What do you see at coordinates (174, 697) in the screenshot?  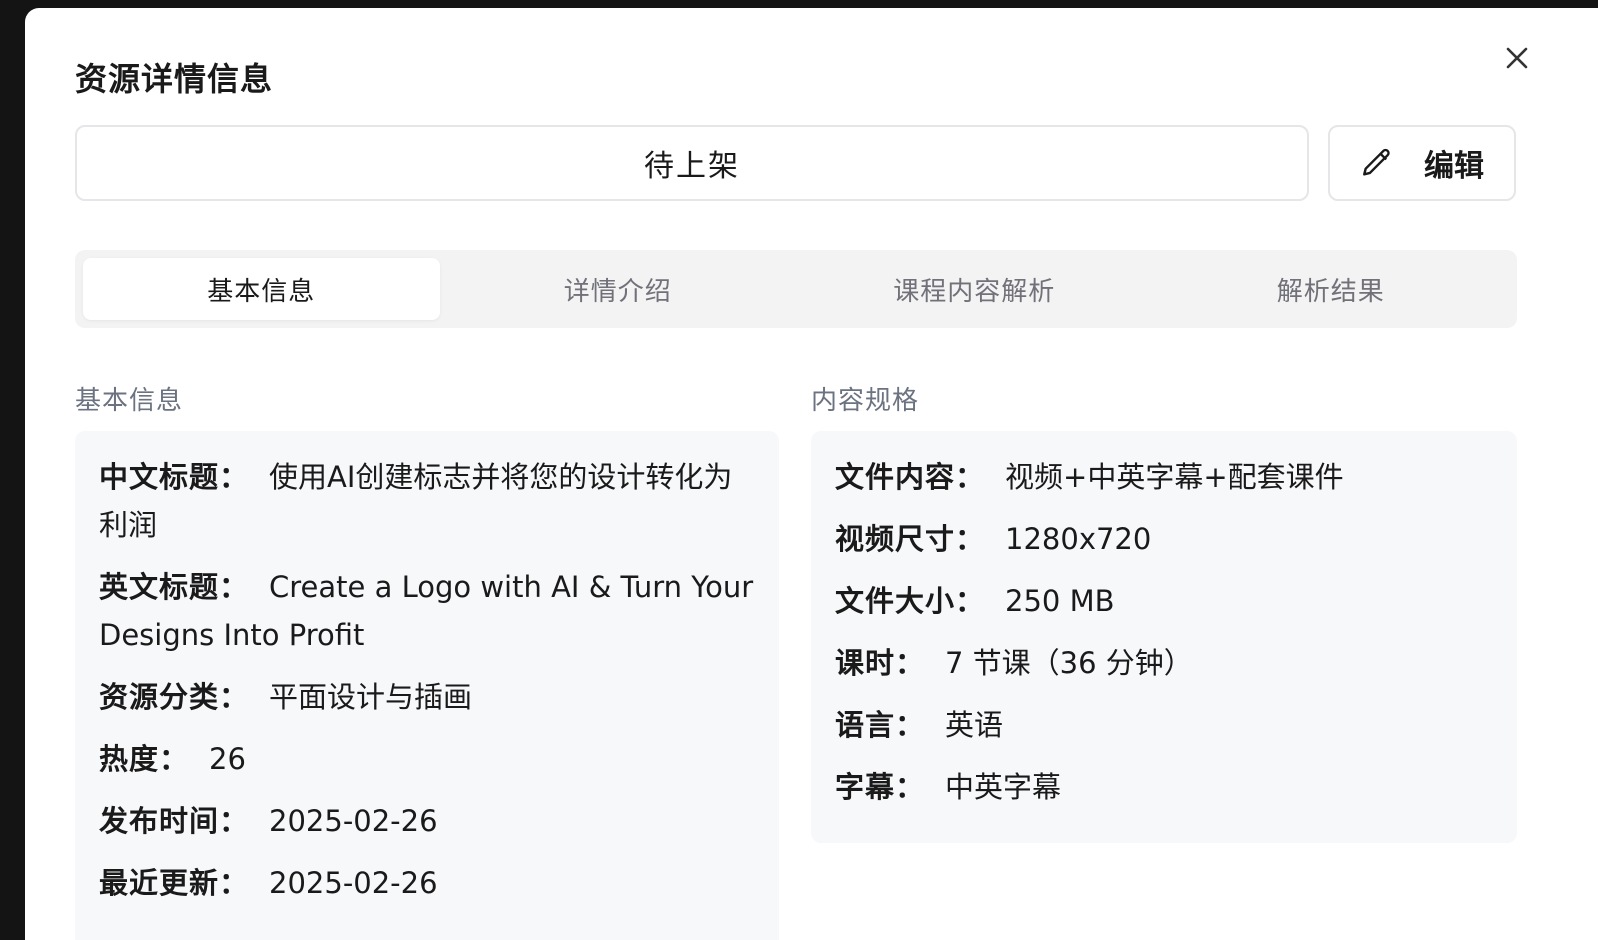 I see `field-label: 资源分类：` at bounding box center [174, 697].